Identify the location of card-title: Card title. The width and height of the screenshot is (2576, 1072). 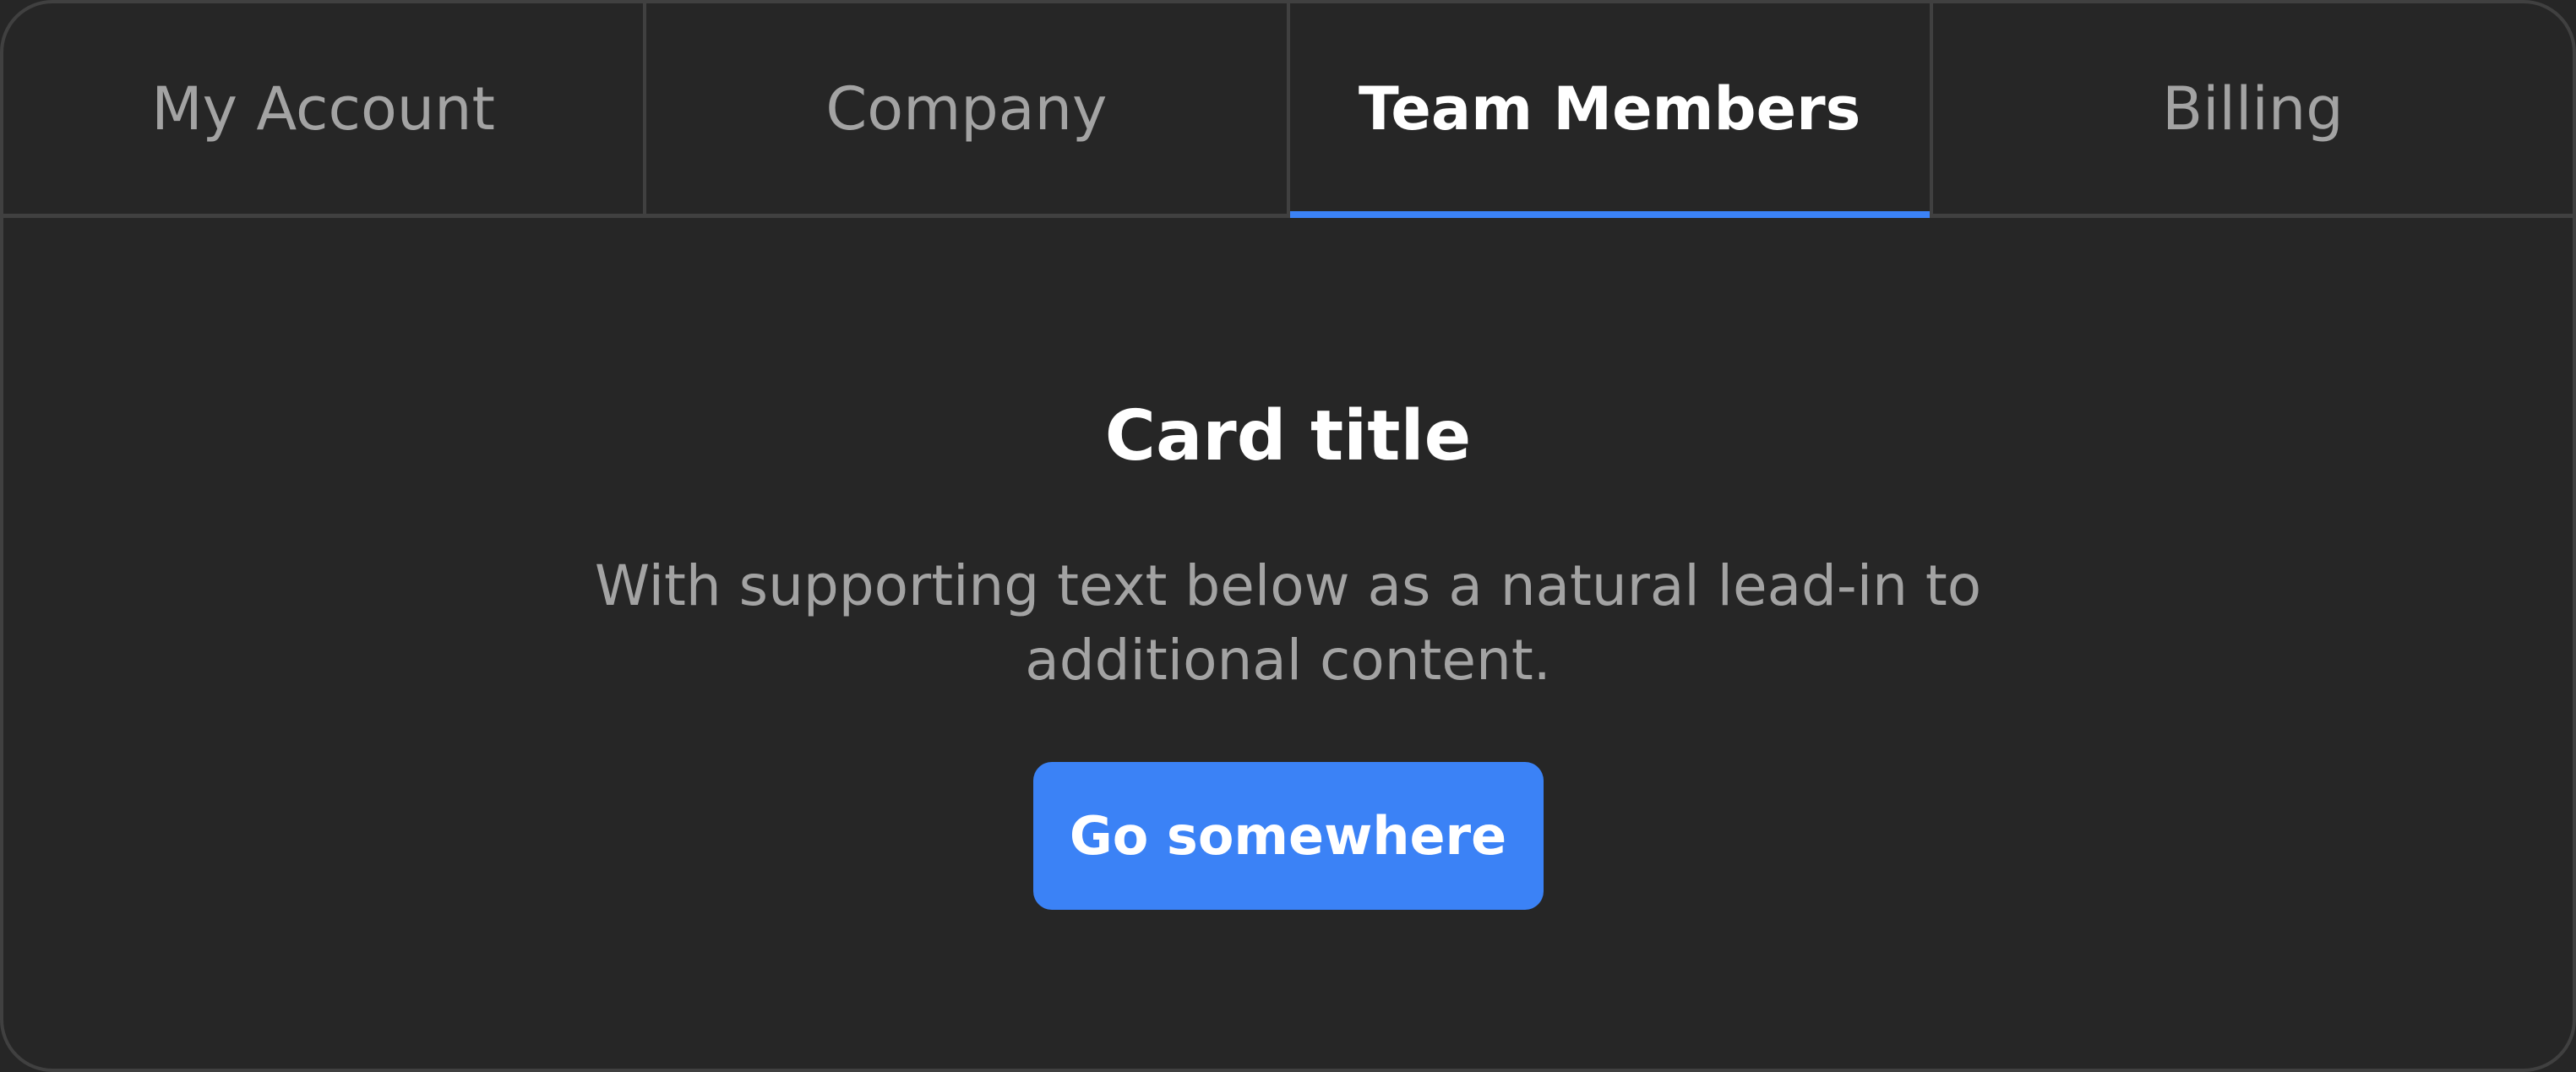
(1288, 436).